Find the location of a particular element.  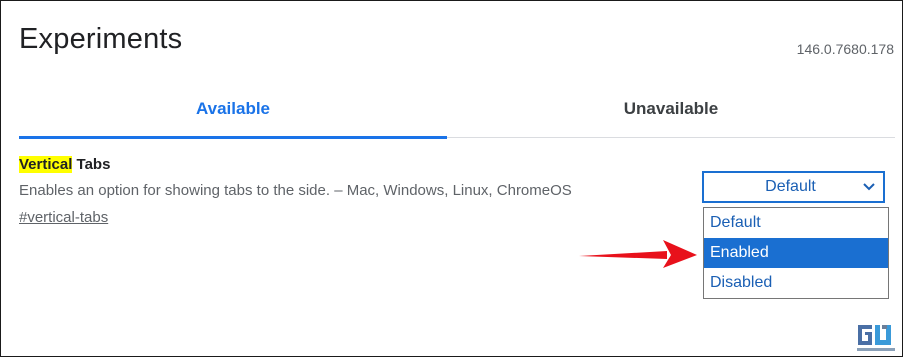

tab-unavailable-label: Unavailable is located at coordinates (671, 108).